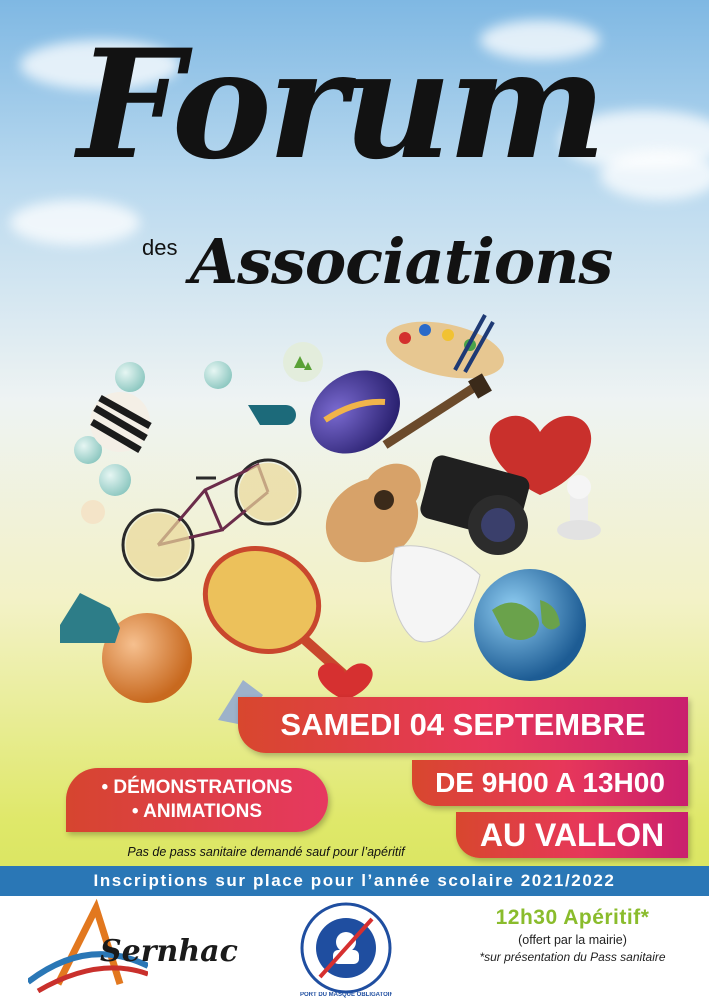 The width and height of the screenshot is (709, 1000). What do you see at coordinates (121, 423) in the screenshot?
I see `striped-ball-icon` at bounding box center [121, 423].